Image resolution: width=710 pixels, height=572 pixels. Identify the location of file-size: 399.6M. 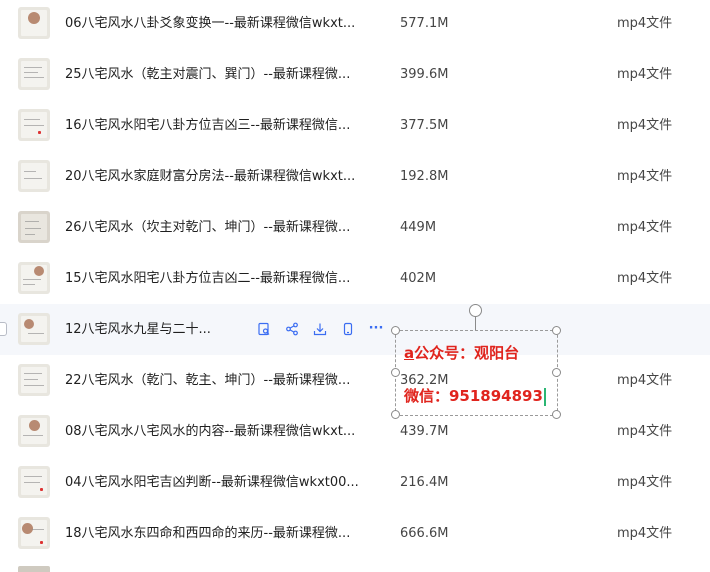
(424, 74).